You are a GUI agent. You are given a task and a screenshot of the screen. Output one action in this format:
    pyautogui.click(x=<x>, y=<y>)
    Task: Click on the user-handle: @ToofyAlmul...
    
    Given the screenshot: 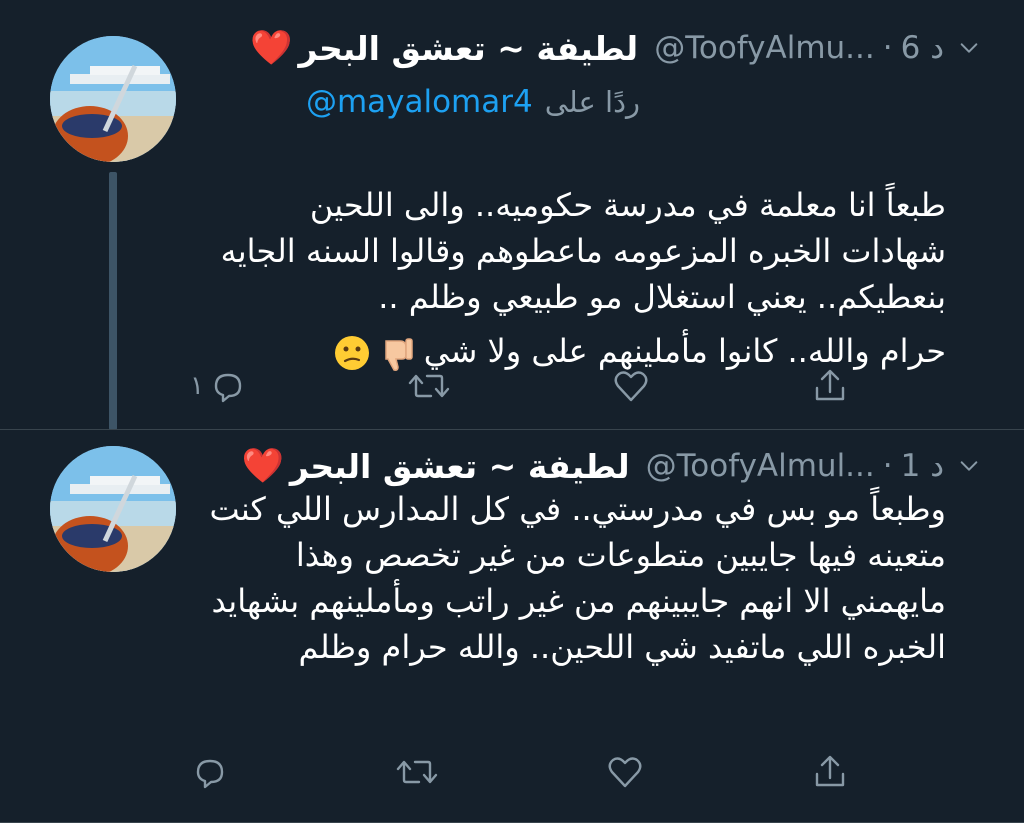 What is the action you would take?
    pyautogui.click(x=760, y=466)
    